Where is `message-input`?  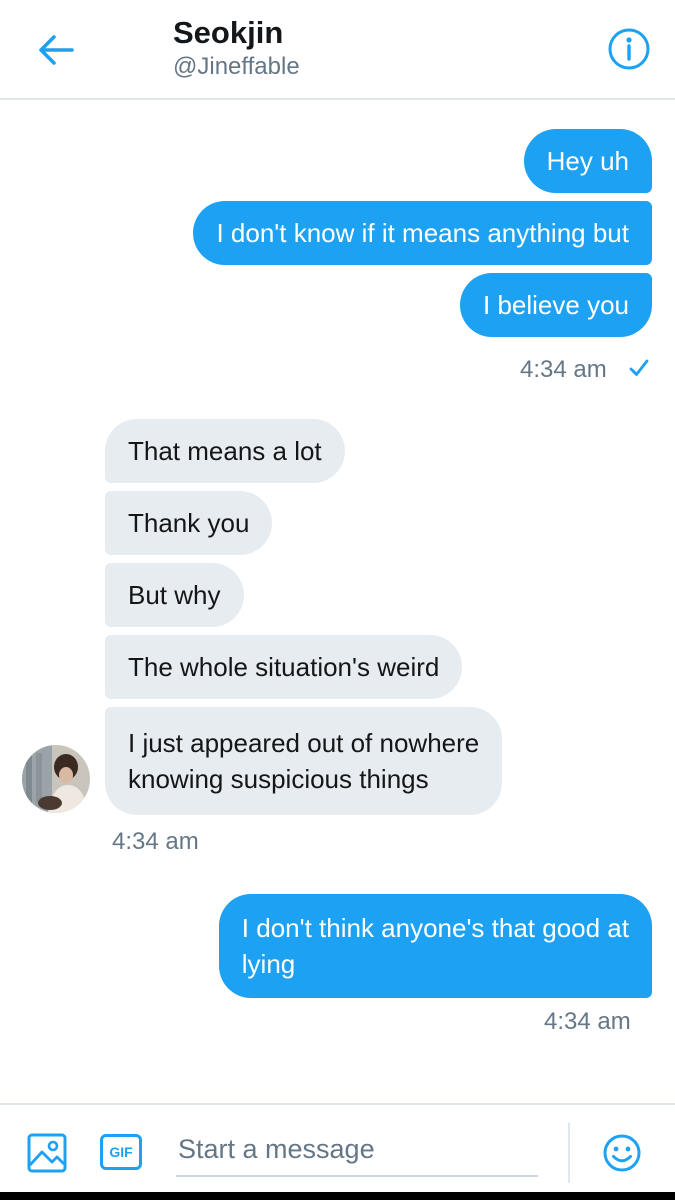
message-input is located at coordinates (357, 1150).